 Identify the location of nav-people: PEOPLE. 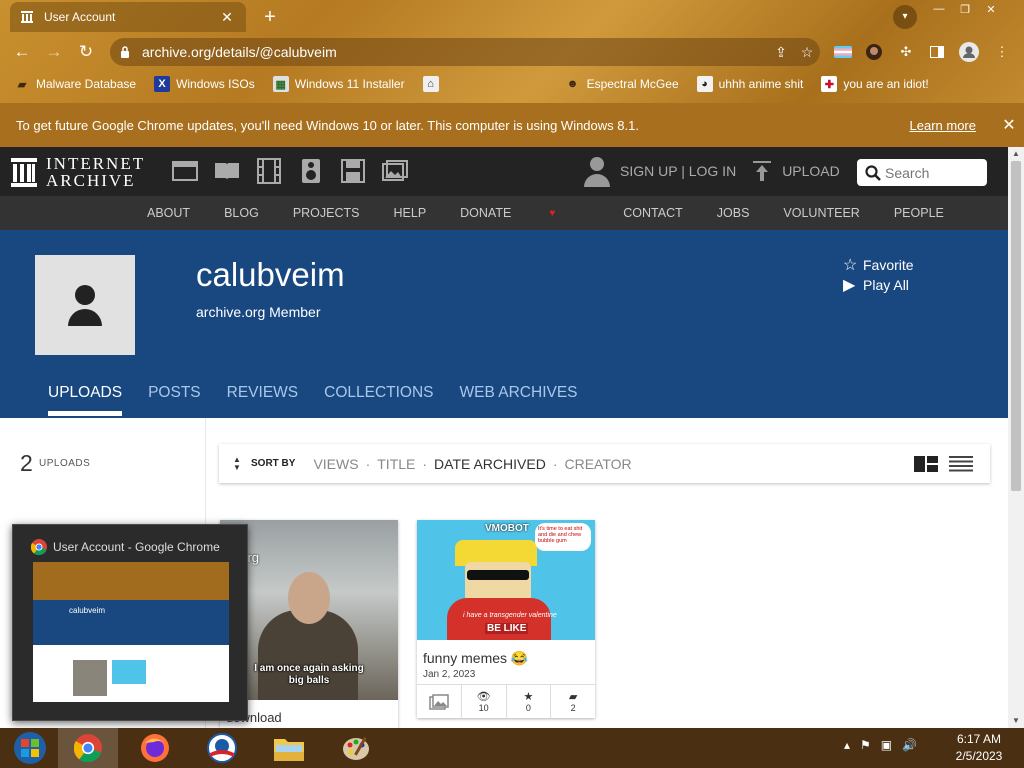
(919, 213).